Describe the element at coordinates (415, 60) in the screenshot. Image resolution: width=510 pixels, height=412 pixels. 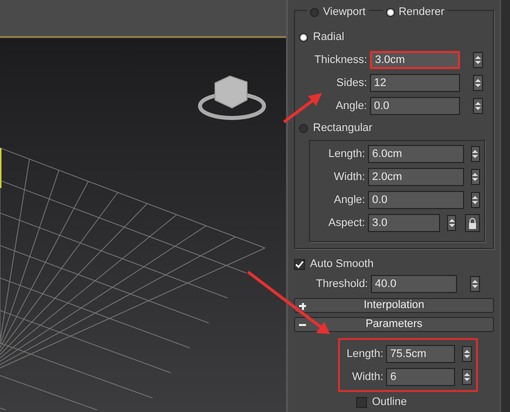
I see `input-field: 3.0cm` at that location.